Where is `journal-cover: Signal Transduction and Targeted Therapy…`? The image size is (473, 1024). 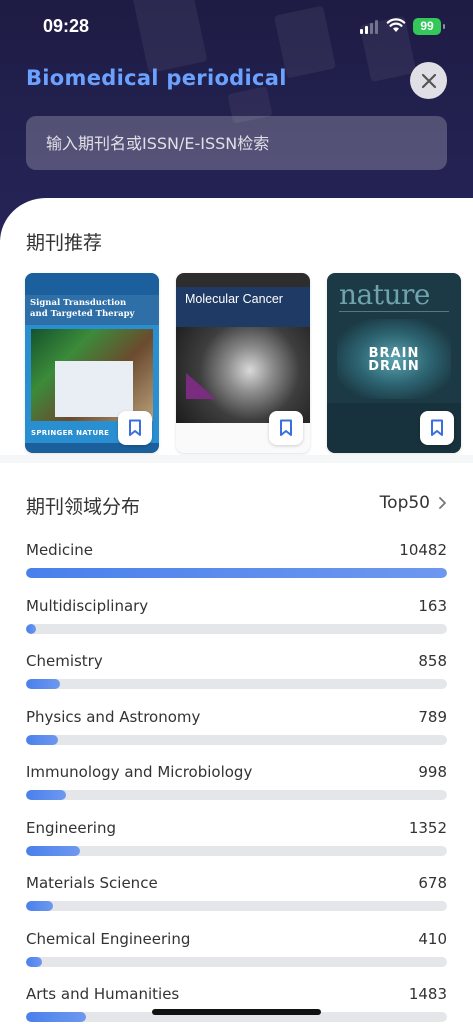 journal-cover: Signal Transduction and Targeted Therapy… is located at coordinates (92, 363).